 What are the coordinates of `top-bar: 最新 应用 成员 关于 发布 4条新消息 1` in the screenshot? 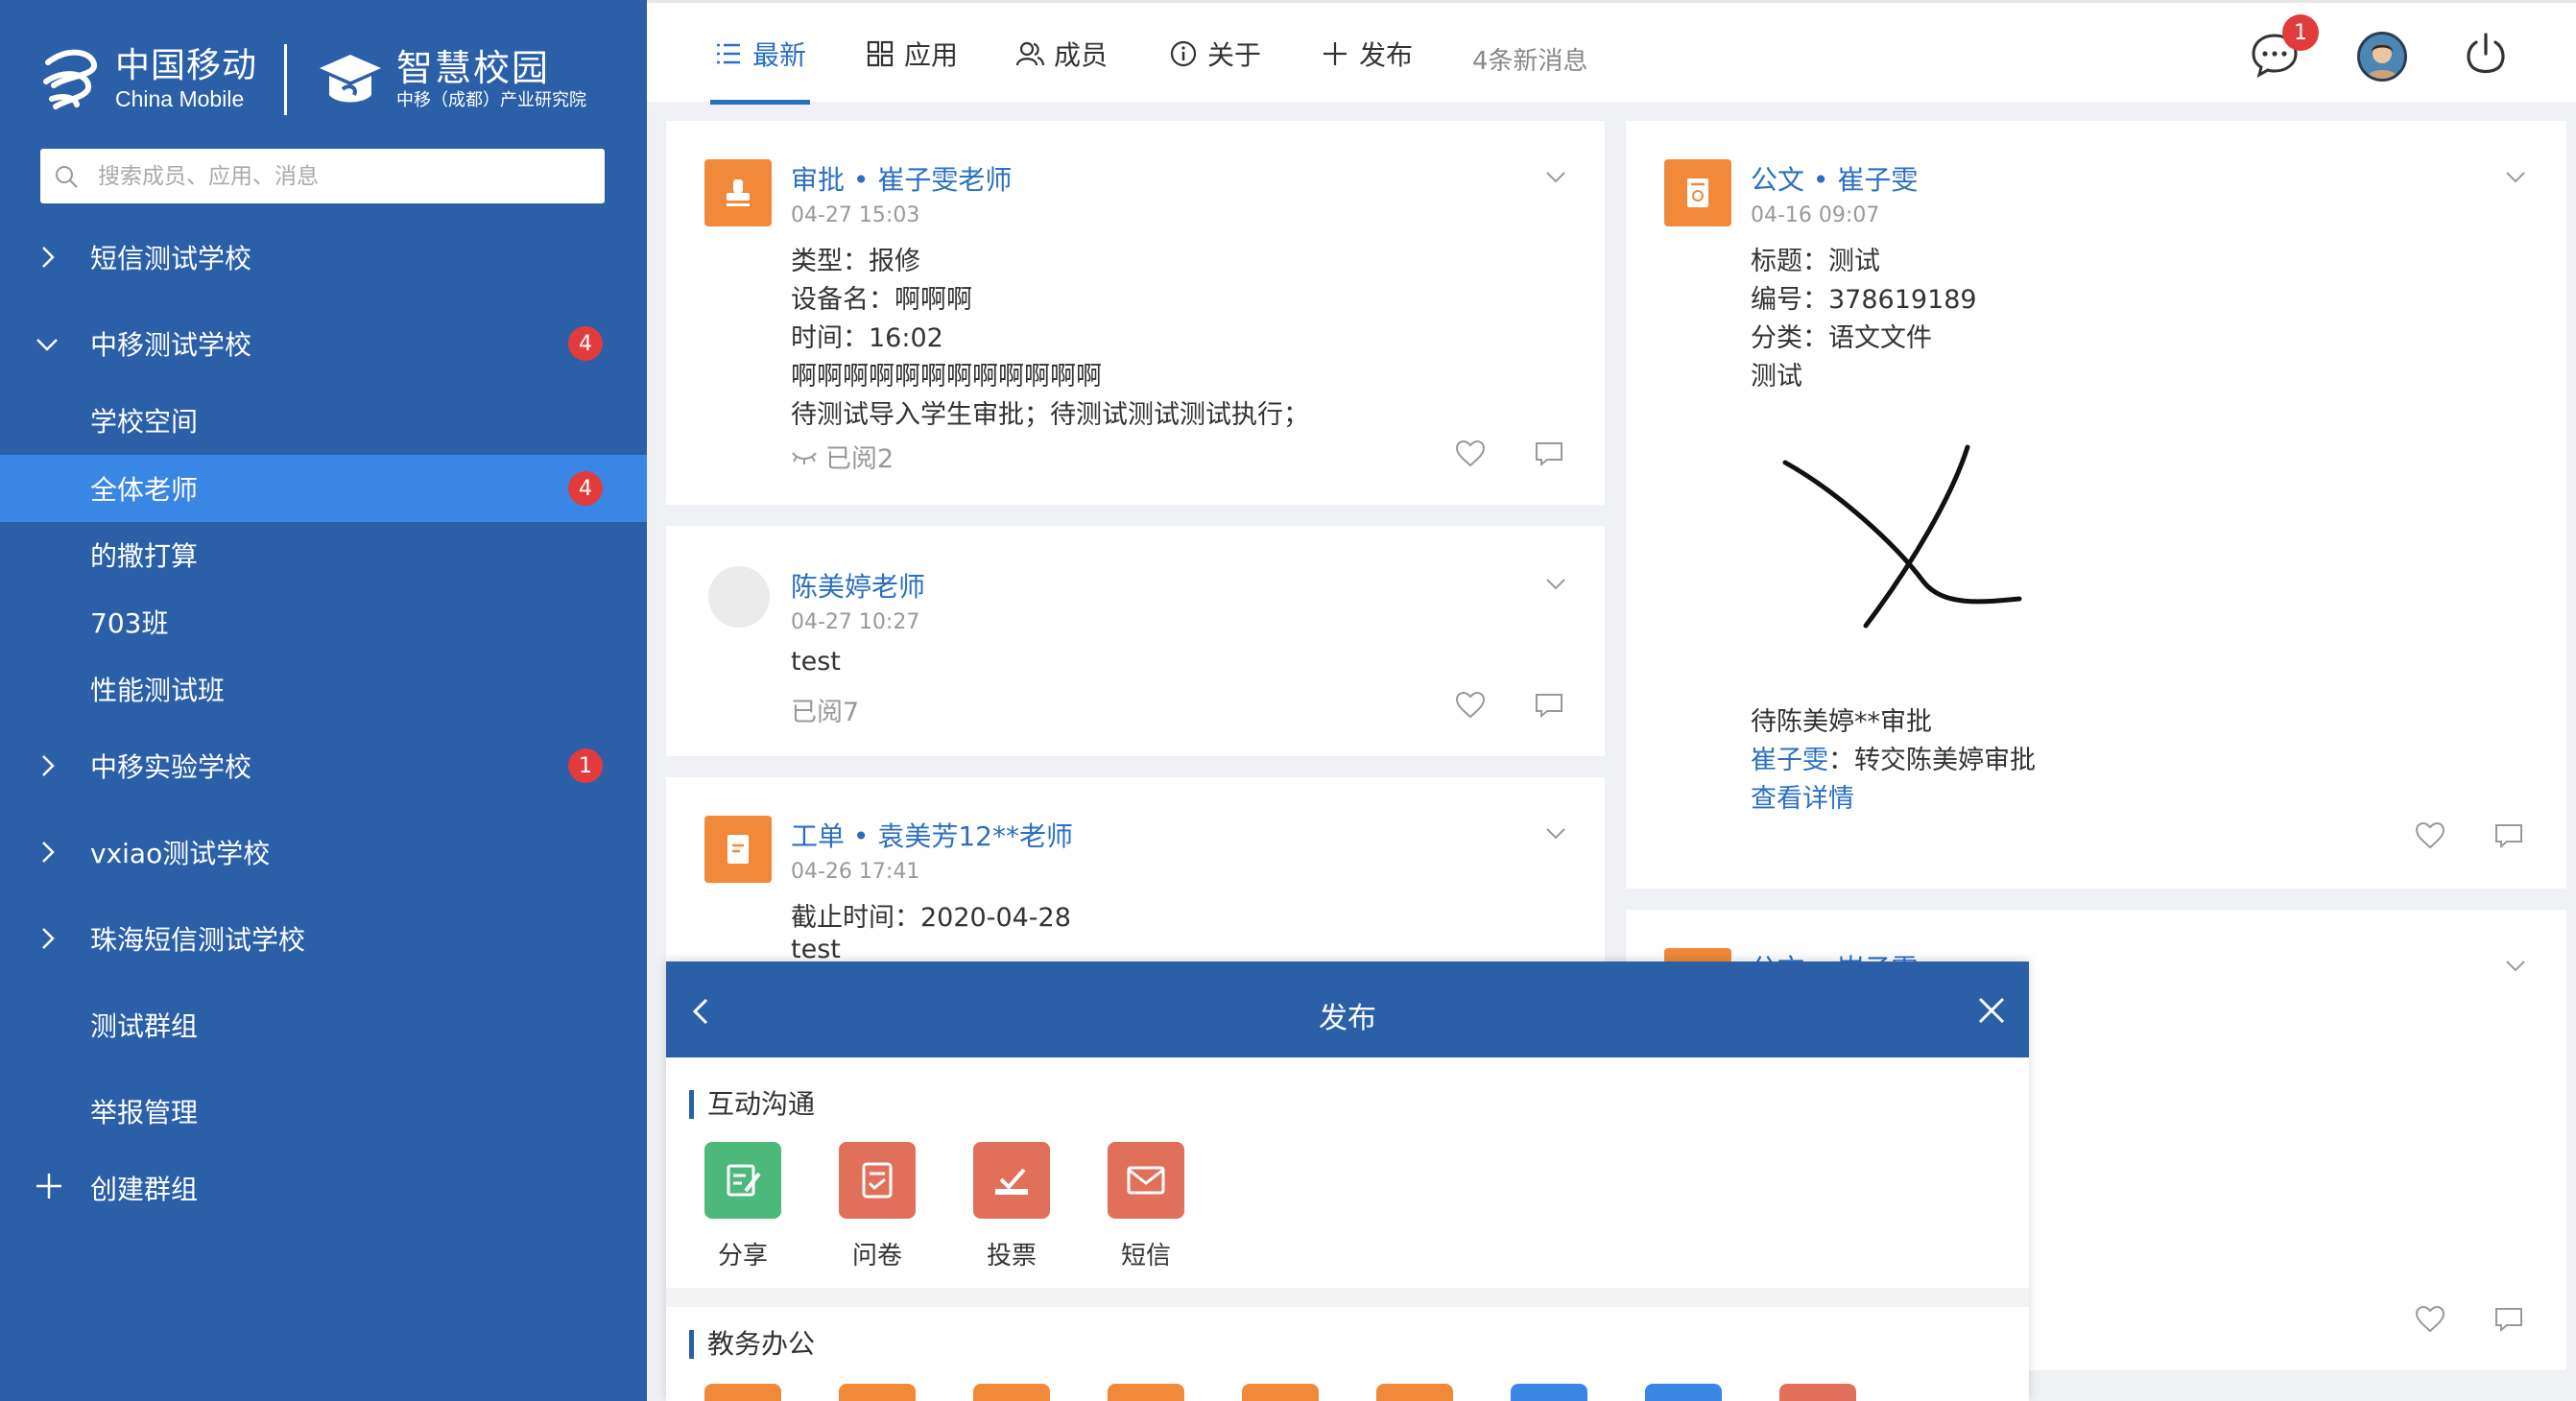 It's located at (1611, 52).